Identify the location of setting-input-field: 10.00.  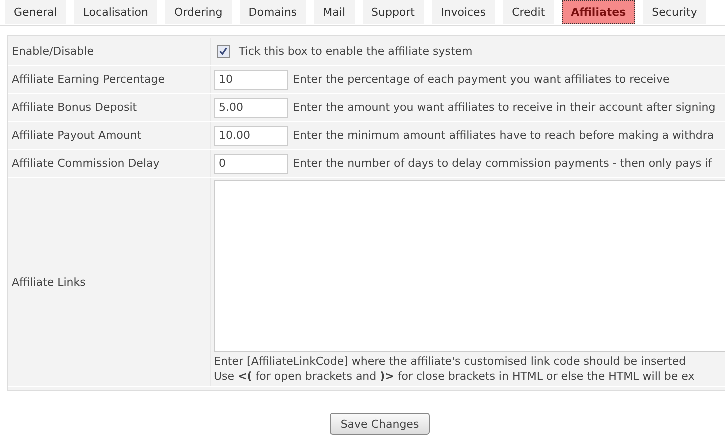
(251, 136).